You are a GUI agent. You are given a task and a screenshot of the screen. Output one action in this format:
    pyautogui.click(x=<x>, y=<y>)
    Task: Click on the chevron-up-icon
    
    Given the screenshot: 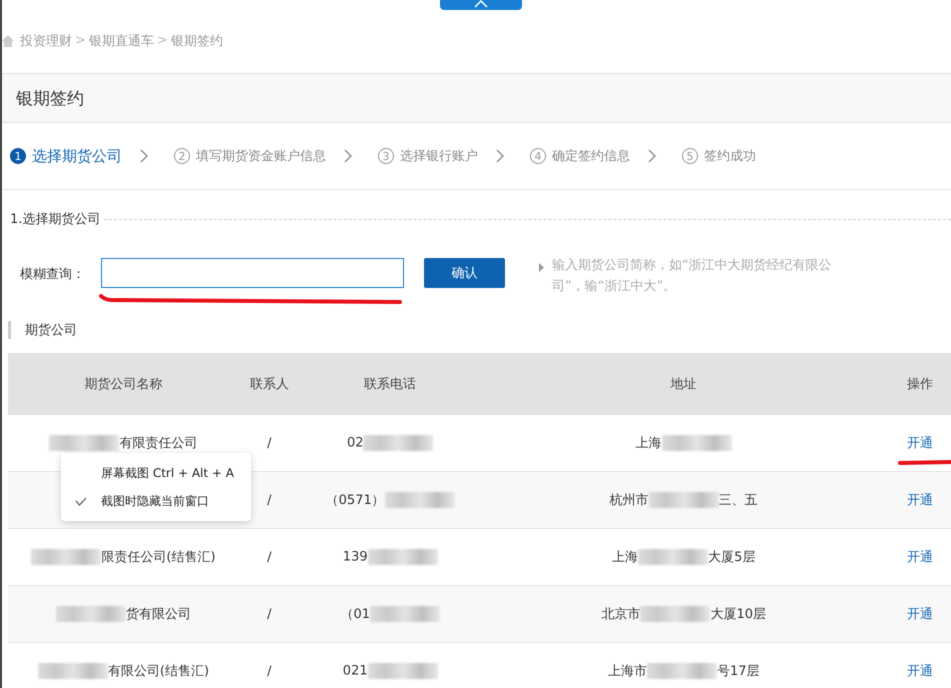 What is the action you would take?
    pyautogui.click(x=481, y=4)
    